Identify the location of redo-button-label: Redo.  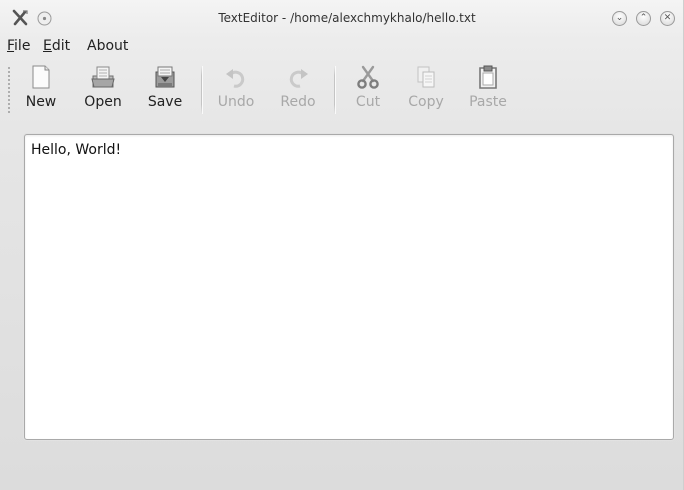
(298, 102).